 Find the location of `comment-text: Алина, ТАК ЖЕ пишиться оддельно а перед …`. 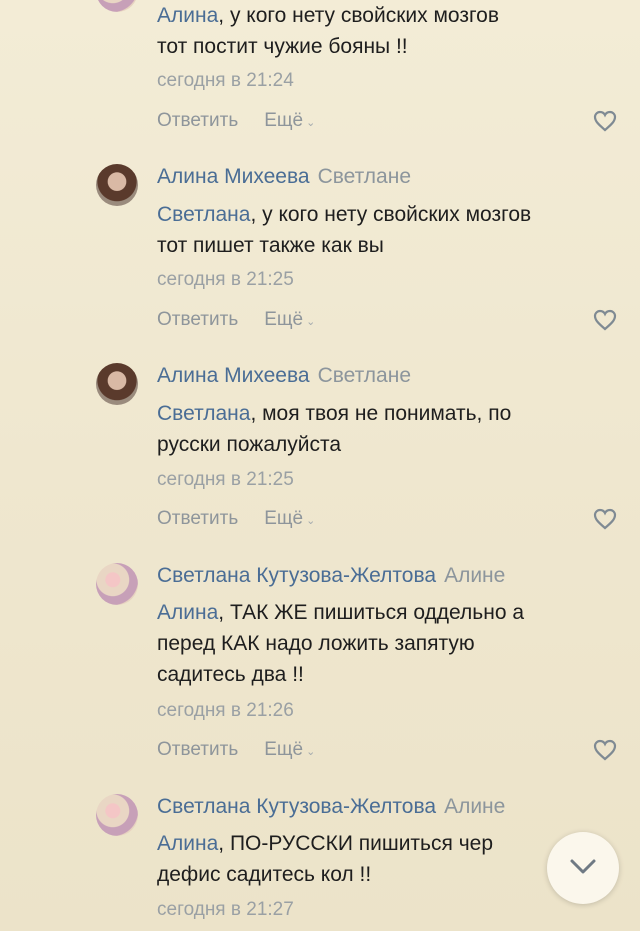

comment-text: Алина, ТАК ЖЕ пишиться оддельно а перед … is located at coordinates (341, 643).